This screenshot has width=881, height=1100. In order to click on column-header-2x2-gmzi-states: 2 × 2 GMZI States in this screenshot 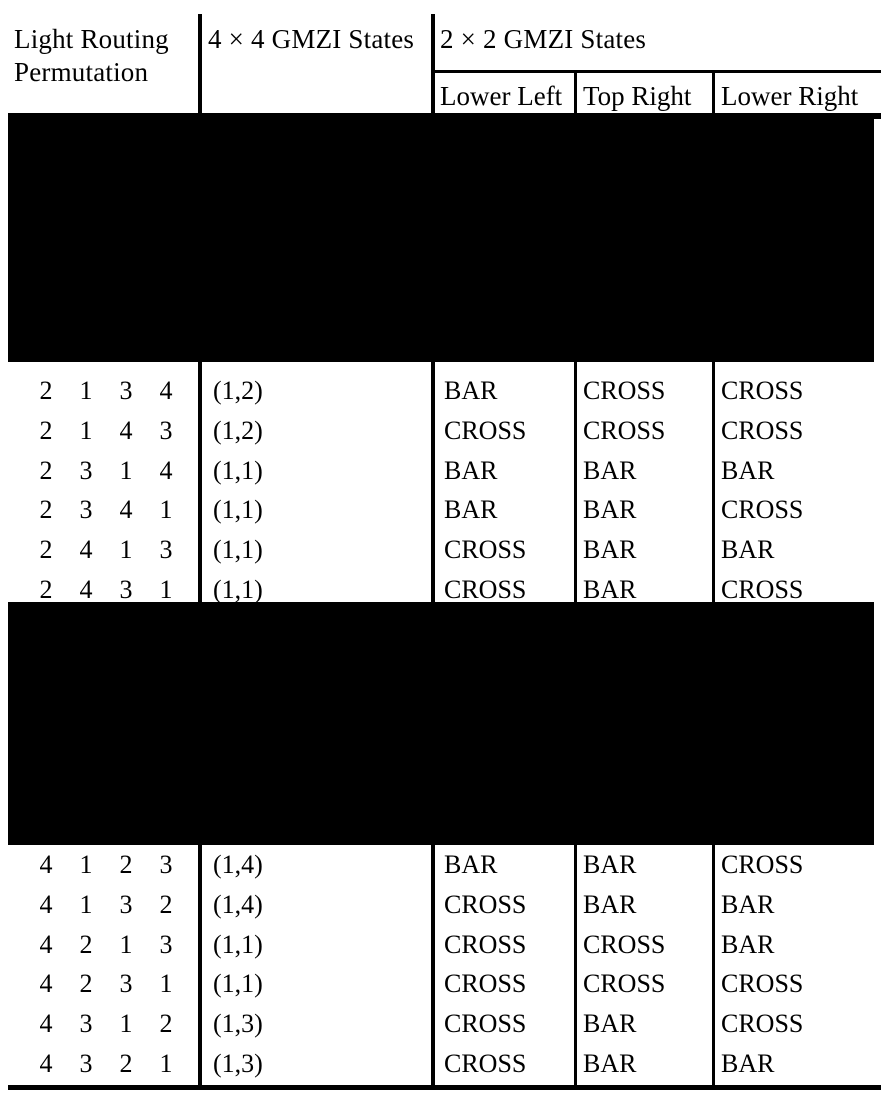, I will do `click(543, 39)`.